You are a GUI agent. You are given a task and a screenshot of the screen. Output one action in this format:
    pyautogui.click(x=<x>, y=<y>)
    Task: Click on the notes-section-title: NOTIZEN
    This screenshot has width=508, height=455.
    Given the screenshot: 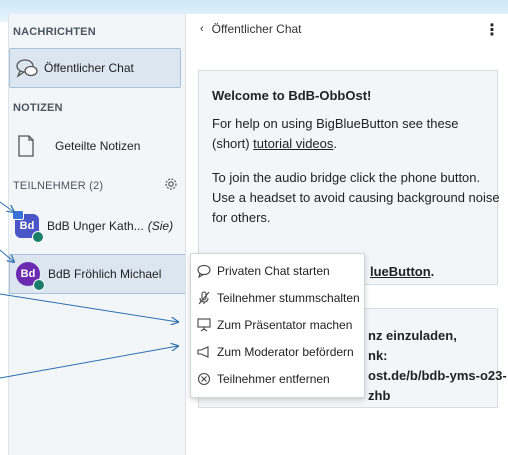 What is the action you would take?
    pyautogui.click(x=38, y=108)
    